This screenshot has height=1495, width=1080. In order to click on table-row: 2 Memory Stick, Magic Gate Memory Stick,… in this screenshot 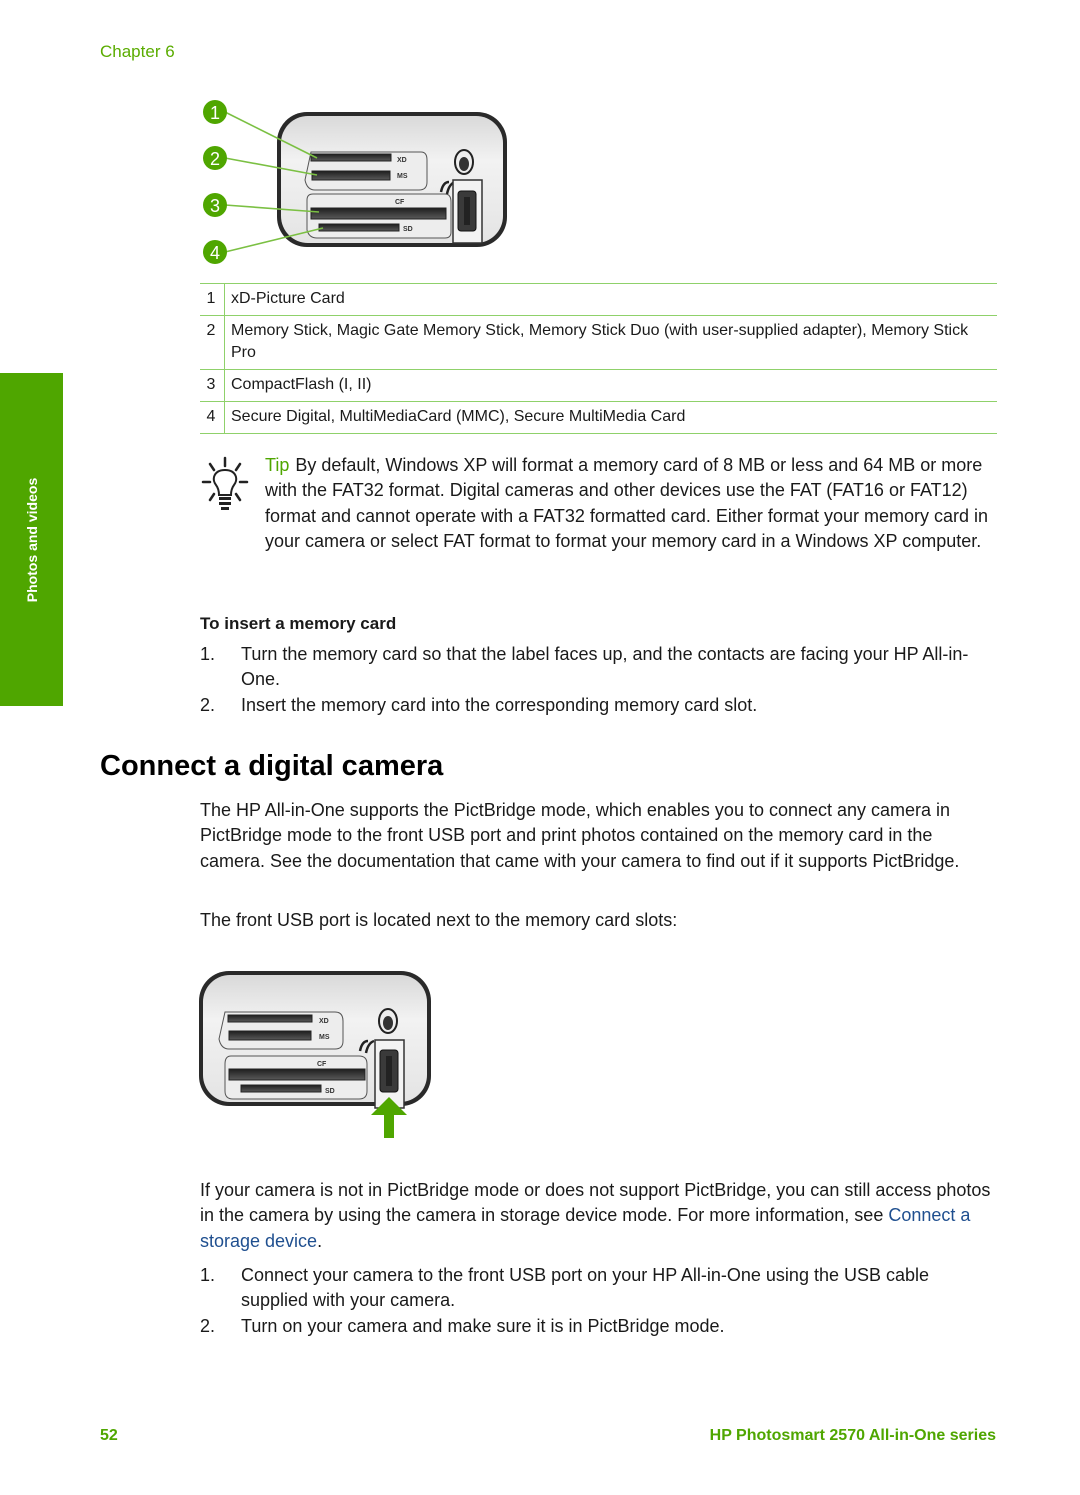, I will do `click(598, 342)`.